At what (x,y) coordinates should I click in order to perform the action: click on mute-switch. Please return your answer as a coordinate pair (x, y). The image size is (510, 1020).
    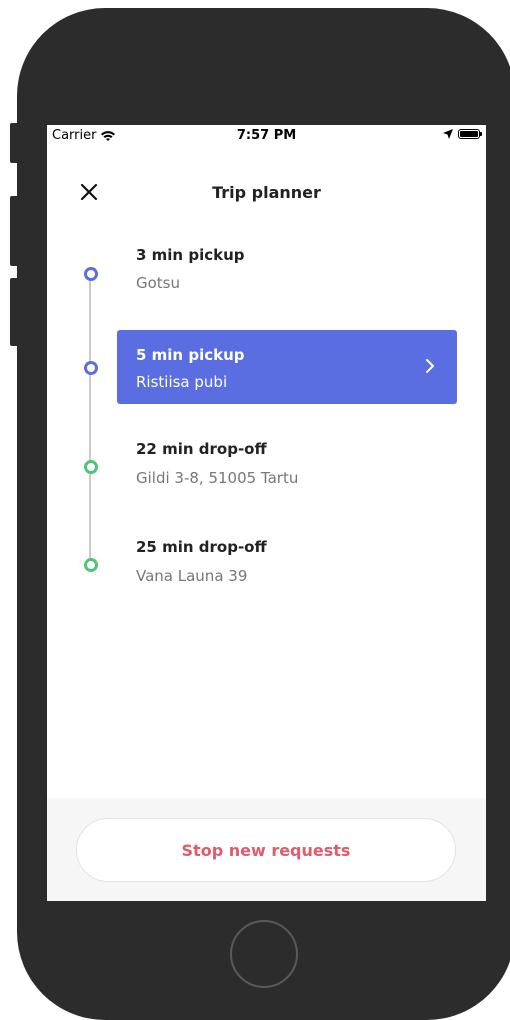
    Looking at the image, I should click on (14, 143).